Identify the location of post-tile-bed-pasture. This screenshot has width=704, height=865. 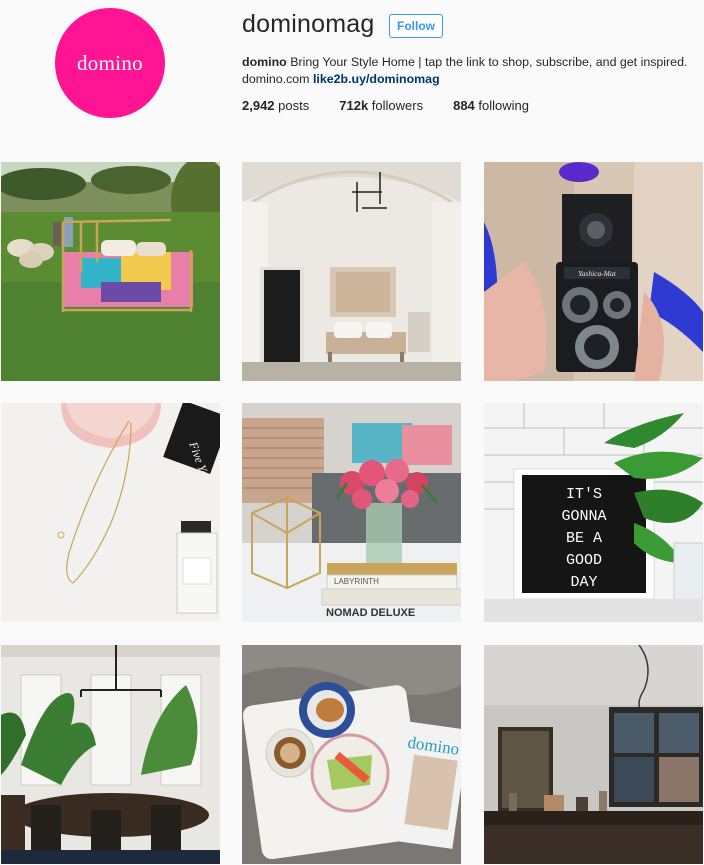
(110, 271).